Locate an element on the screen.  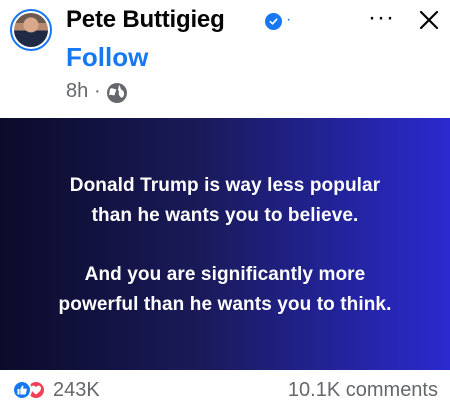
verified-badge-icon is located at coordinates (273, 21).